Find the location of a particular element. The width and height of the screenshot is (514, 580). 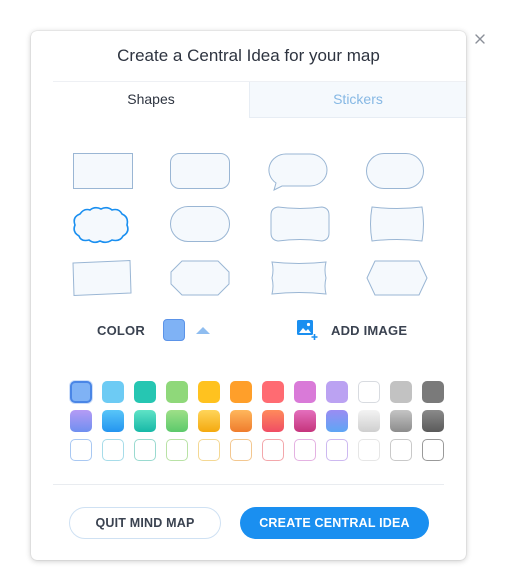

shape-ellipse is located at coordinates (395, 171).